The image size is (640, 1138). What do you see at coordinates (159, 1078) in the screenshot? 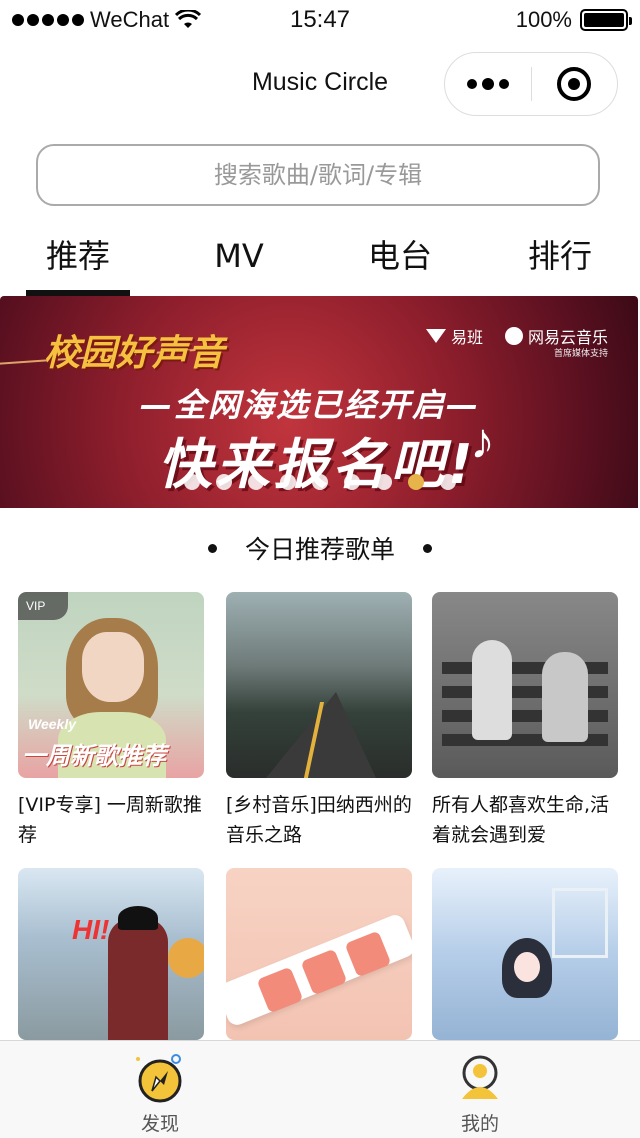
I see `compass-icon` at bounding box center [159, 1078].